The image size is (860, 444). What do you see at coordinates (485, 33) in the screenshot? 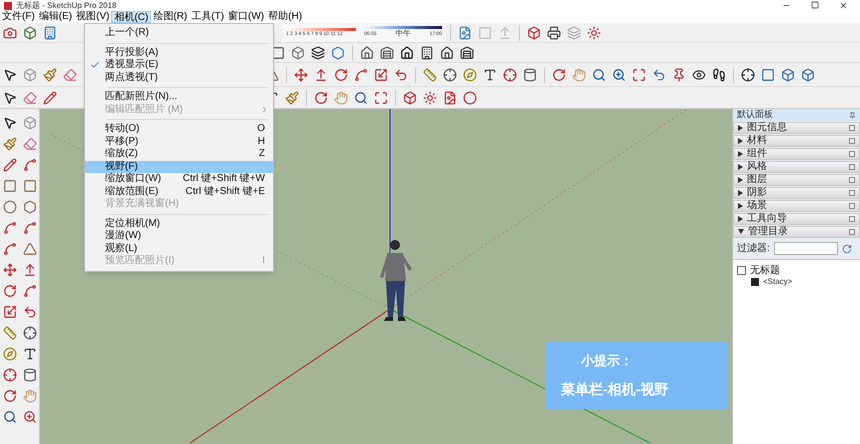
I see `tile-icon` at bounding box center [485, 33].